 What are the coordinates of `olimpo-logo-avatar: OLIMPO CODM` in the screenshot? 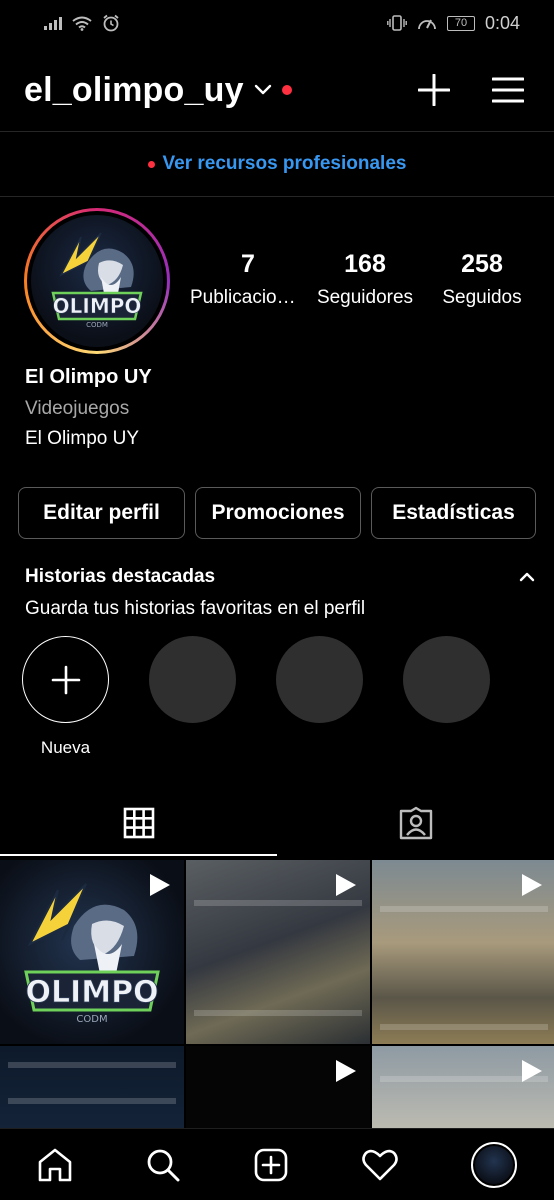 It's located at (97, 281).